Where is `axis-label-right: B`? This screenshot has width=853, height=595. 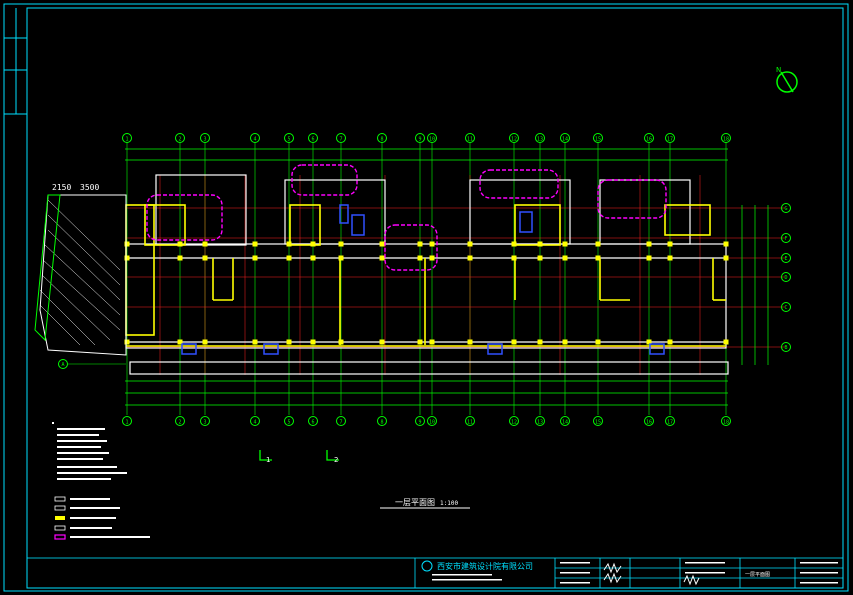 axis-label-right: B is located at coordinates (785, 348).